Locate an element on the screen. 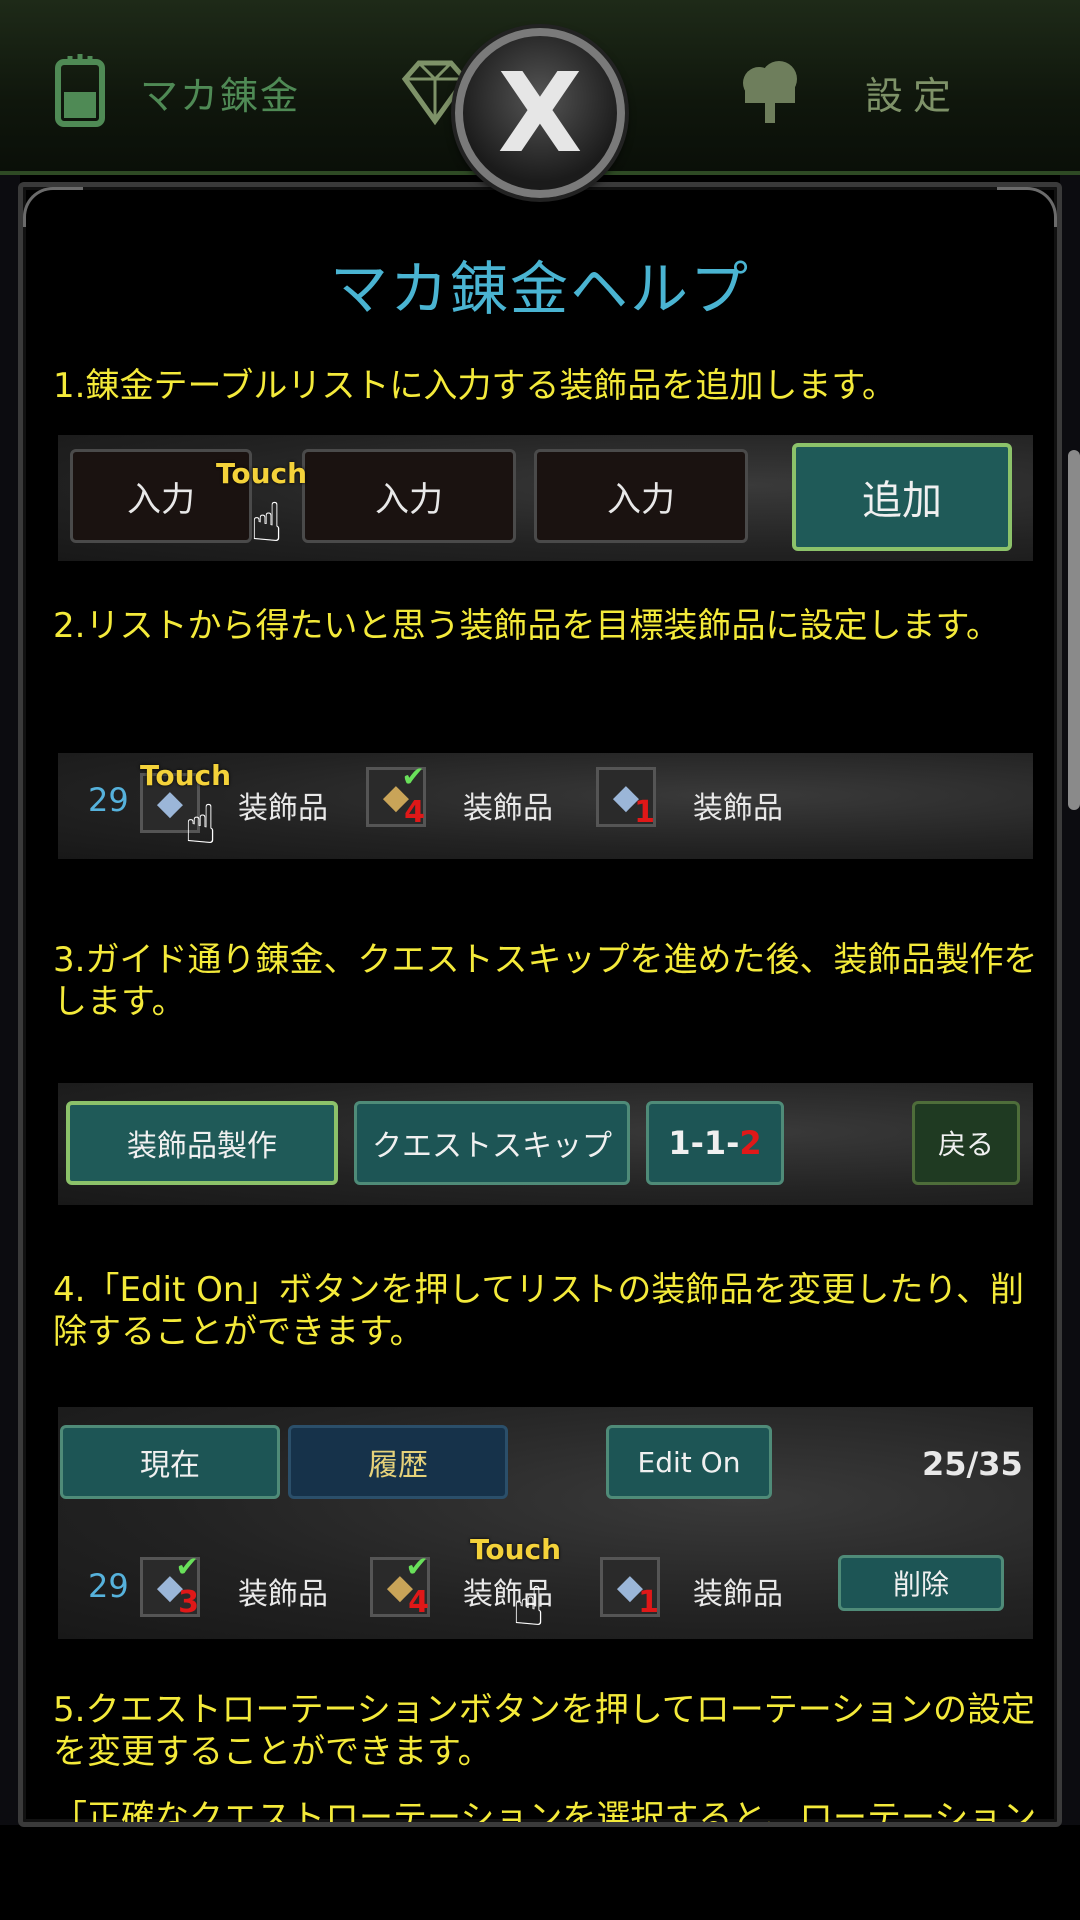 This screenshot has width=1080, height=1920. quest-skip-button: クエストスキップ is located at coordinates (492, 1143).